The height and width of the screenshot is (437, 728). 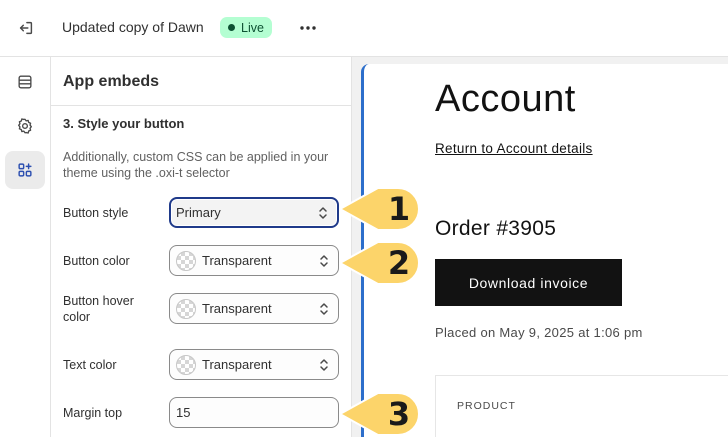 What do you see at coordinates (183, 412) in the screenshot?
I see `margin-top-value: 15` at bounding box center [183, 412].